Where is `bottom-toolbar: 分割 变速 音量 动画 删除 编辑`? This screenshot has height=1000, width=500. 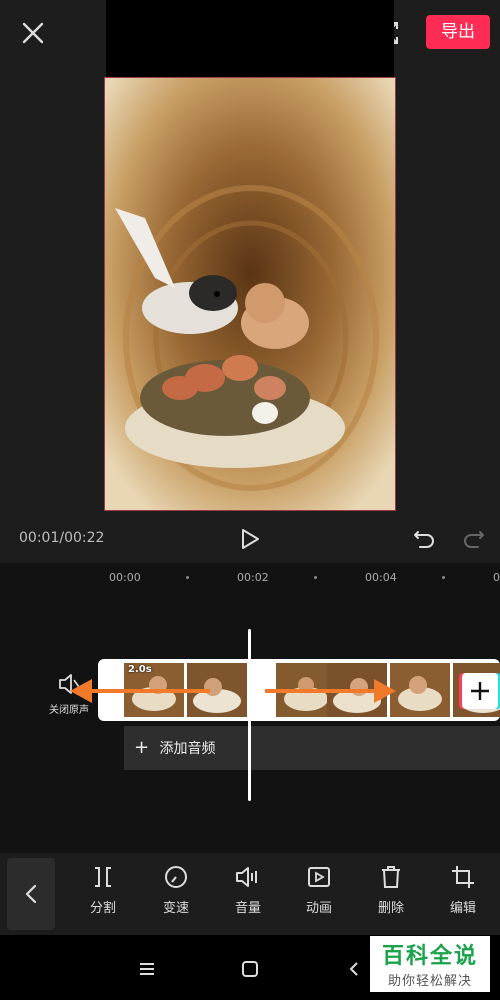
bottom-toolbar: 分割 变速 音量 动画 删除 编辑 is located at coordinates (250, 894).